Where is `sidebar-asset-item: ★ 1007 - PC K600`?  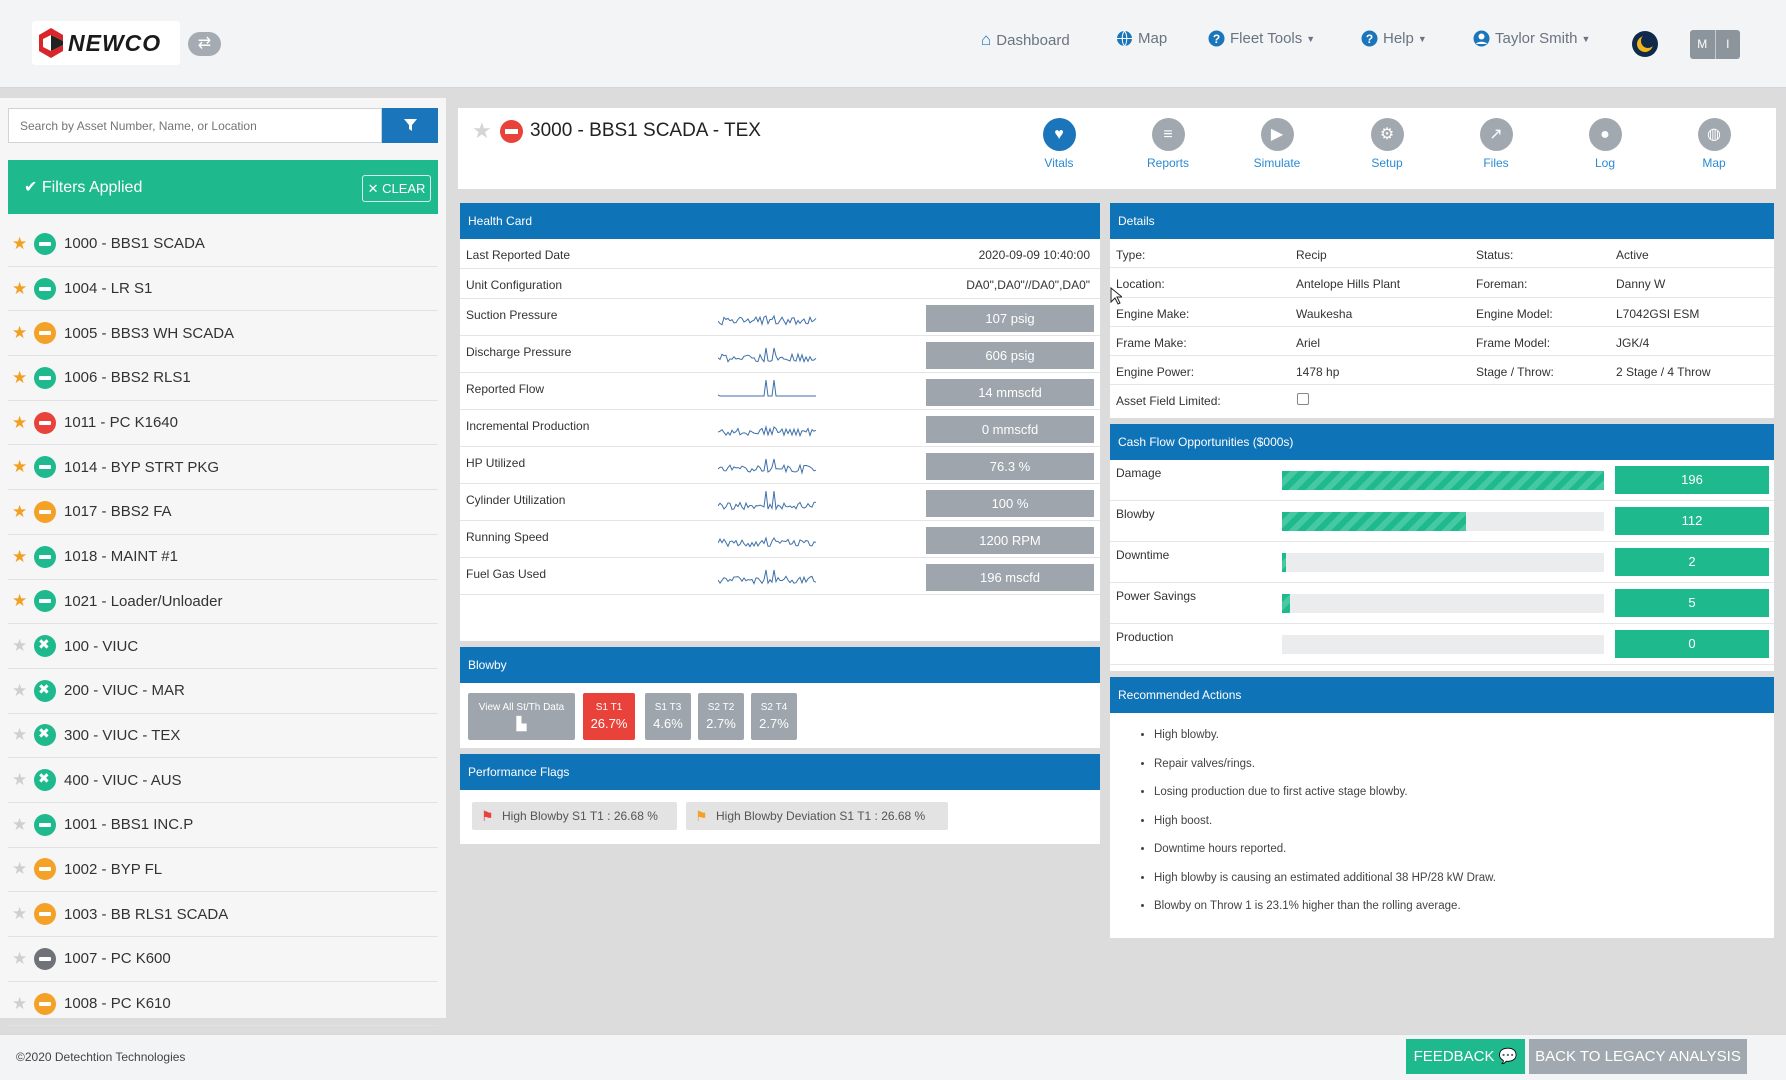 sidebar-asset-item: ★ 1007 - PC K600 is located at coordinates (223, 959).